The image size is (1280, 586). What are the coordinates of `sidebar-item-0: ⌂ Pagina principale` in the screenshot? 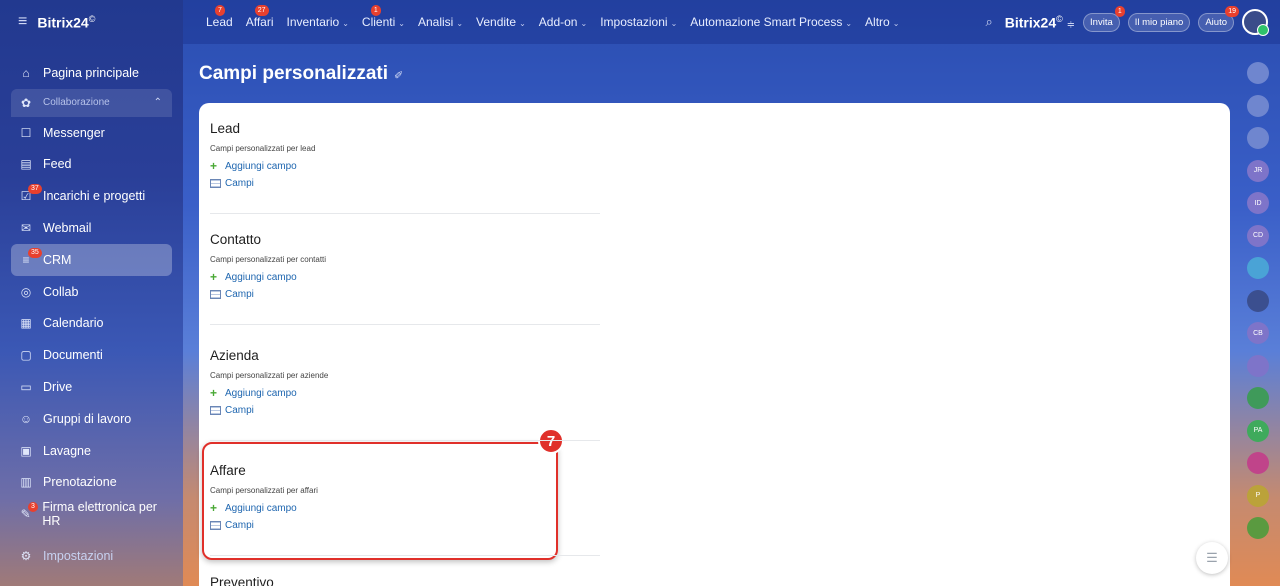 It's located at (91, 73).